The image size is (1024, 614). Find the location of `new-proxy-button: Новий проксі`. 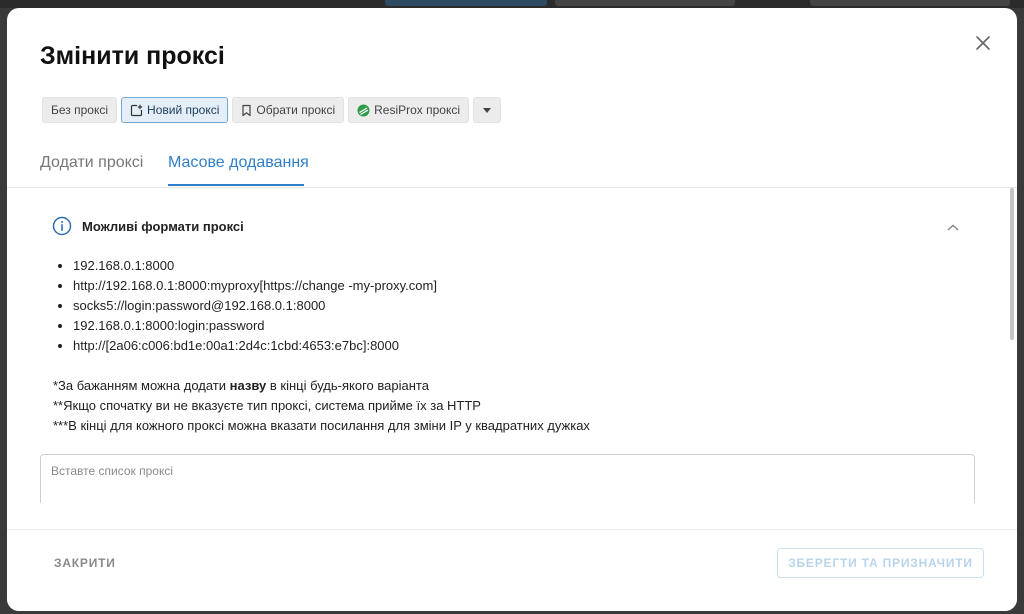

new-proxy-button: Новий проксі is located at coordinates (175, 110).